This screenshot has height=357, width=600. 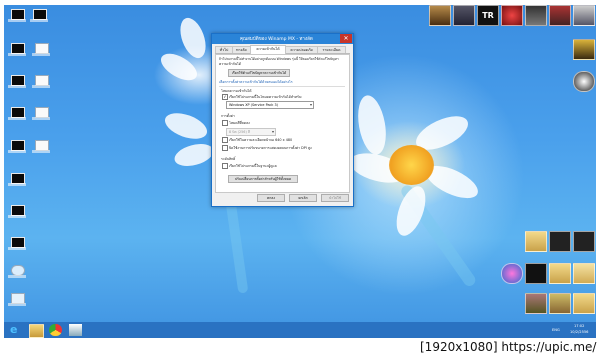 I want to click on os-select: Windows XP (Service Pack 3) ▾, so click(x=270, y=105).